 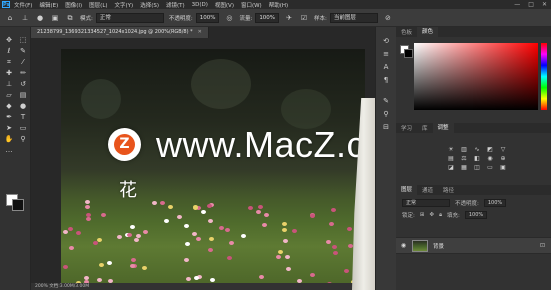 What do you see at coordinates (23, 73) in the screenshot?
I see `brush-icon: ✏` at bounding box center [23, 73].